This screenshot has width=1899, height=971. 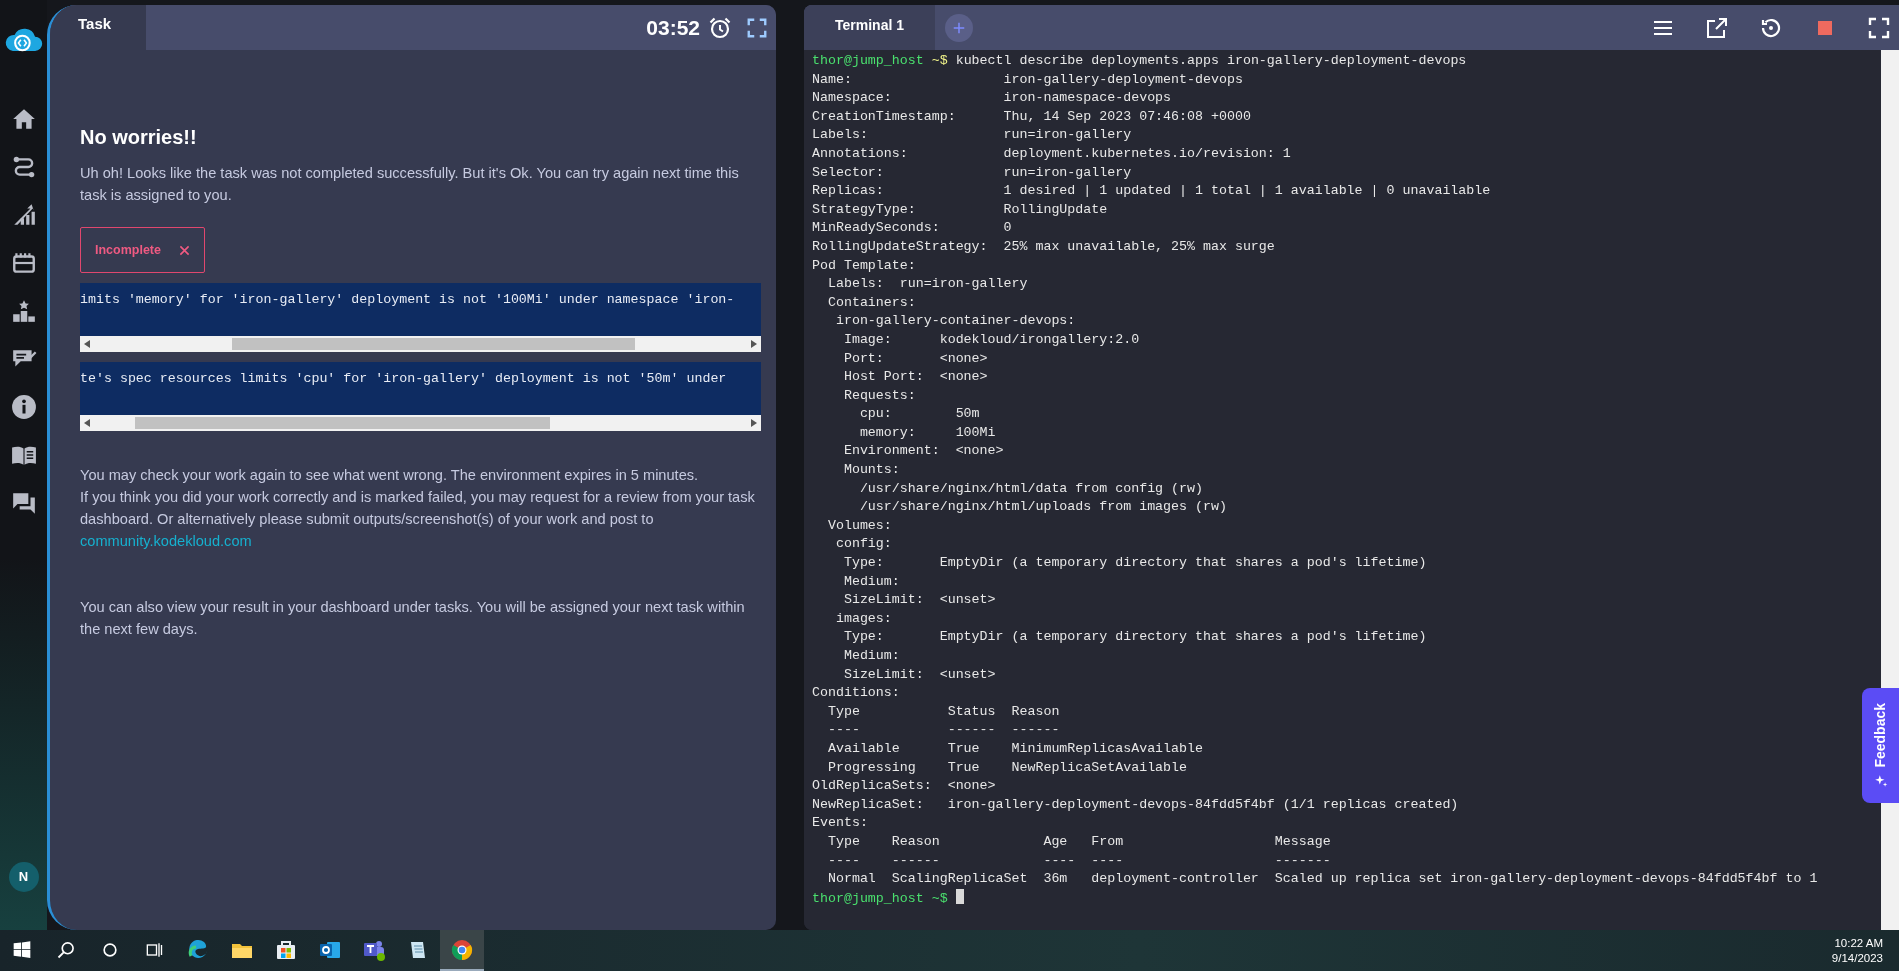 What do you see at coordinates (1139, 61) in the screenshot?
I see `terminal-line: thor@jump_host ~$ kubectl describe deployments.apps iron-gallery-deployment-devops` at bounding box center [1139, 61].